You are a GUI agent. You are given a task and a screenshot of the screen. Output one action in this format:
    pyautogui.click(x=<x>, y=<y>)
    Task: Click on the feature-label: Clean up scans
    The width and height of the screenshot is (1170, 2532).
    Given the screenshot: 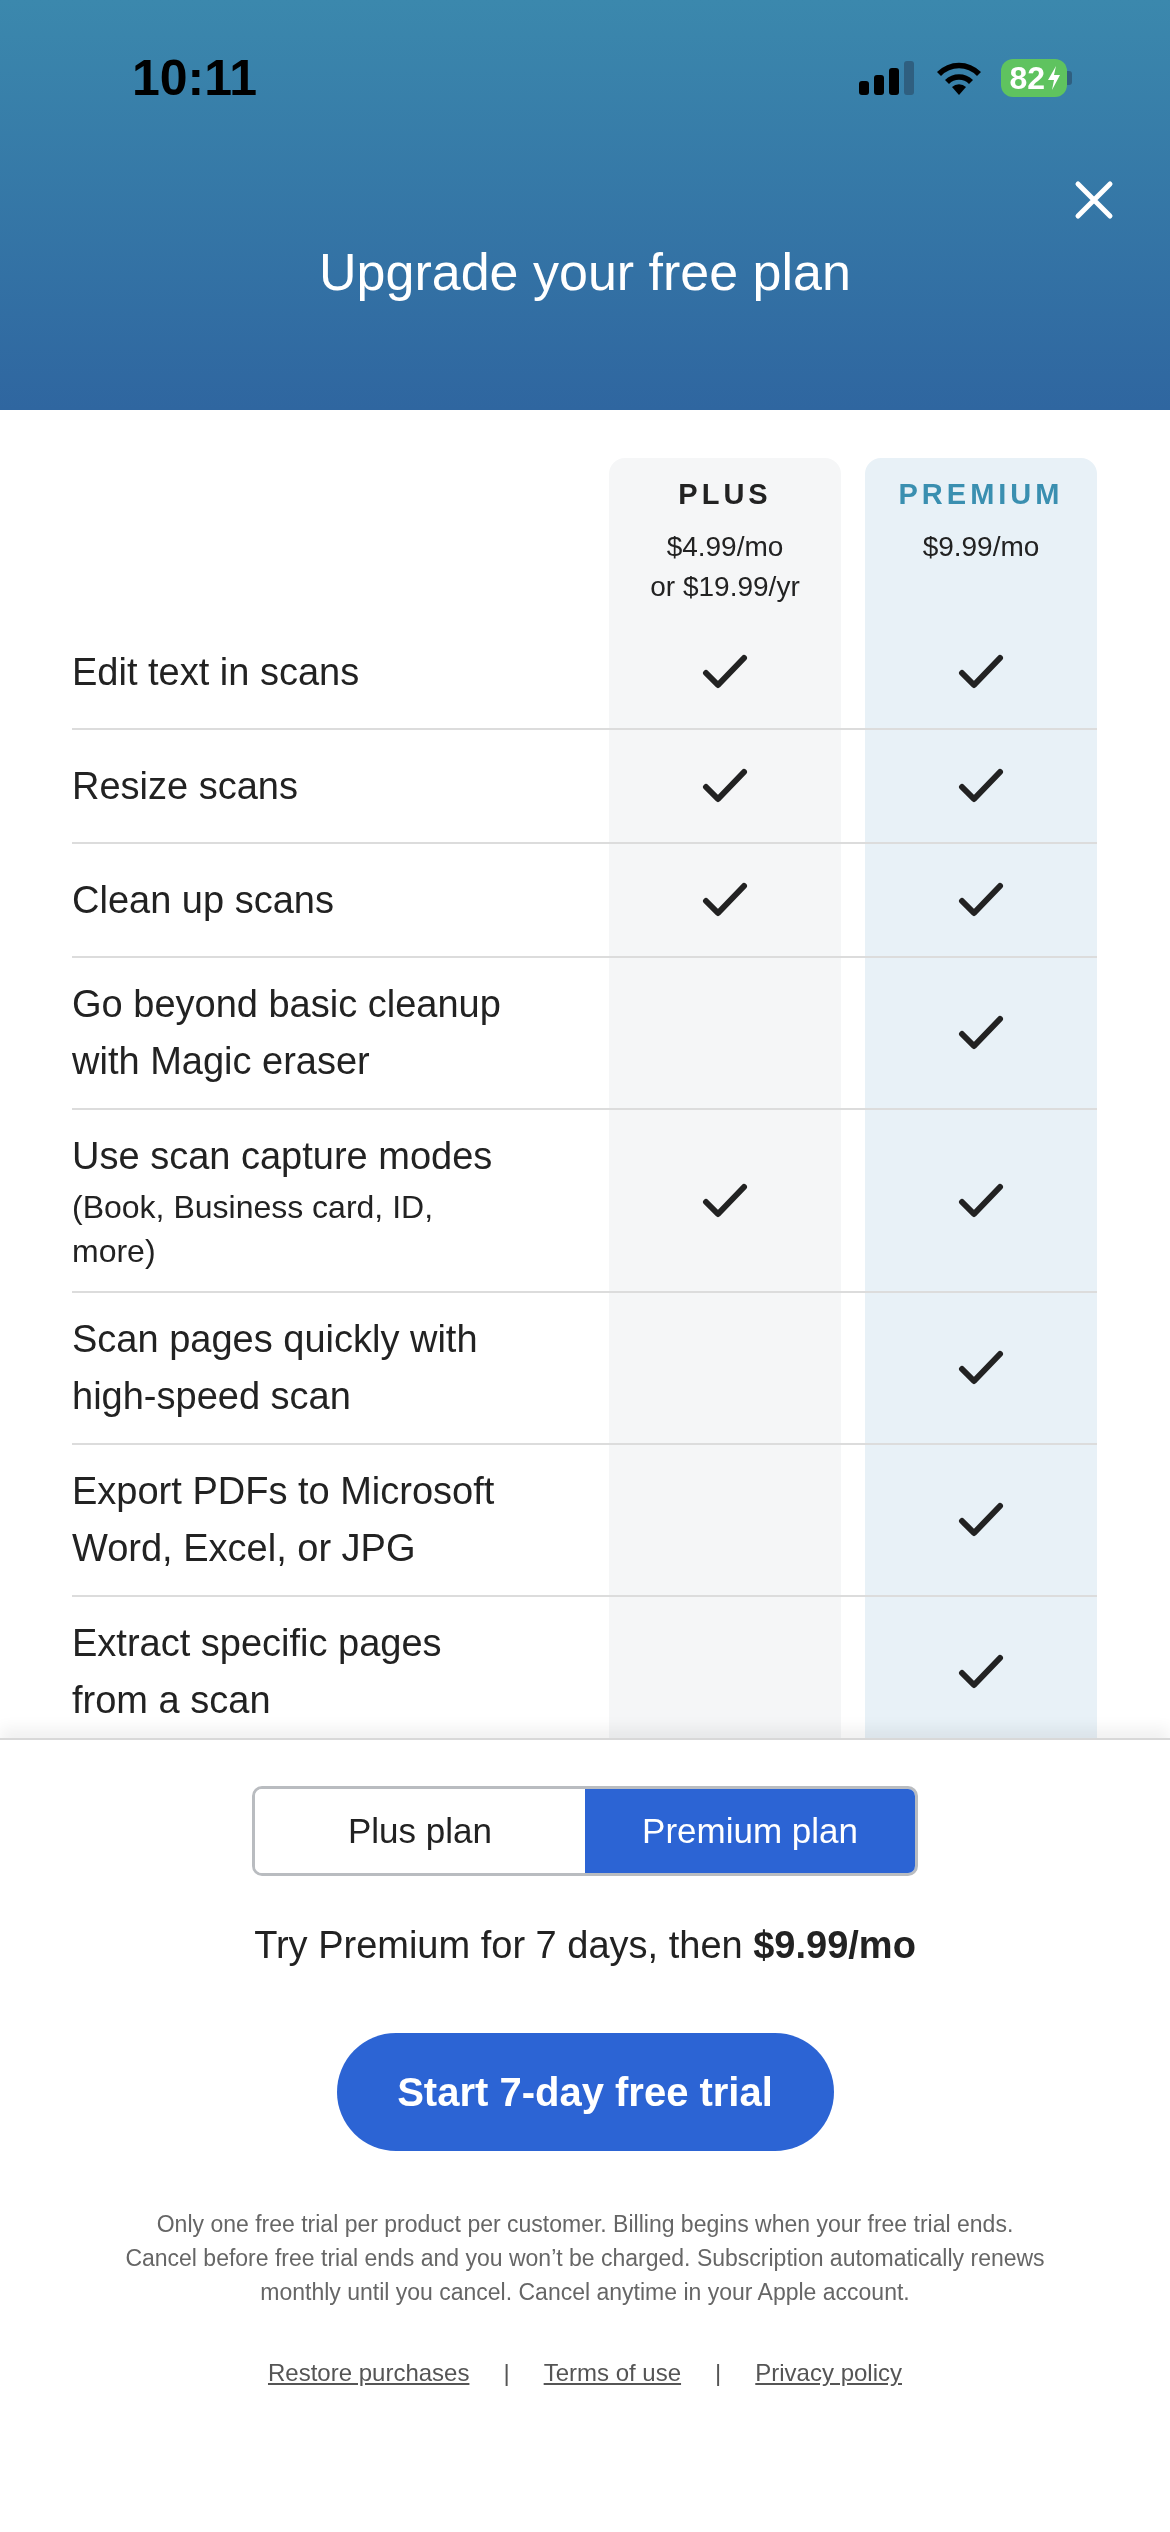 What is the action you would take?
    pyautogui.click(x=203, y=900)
    